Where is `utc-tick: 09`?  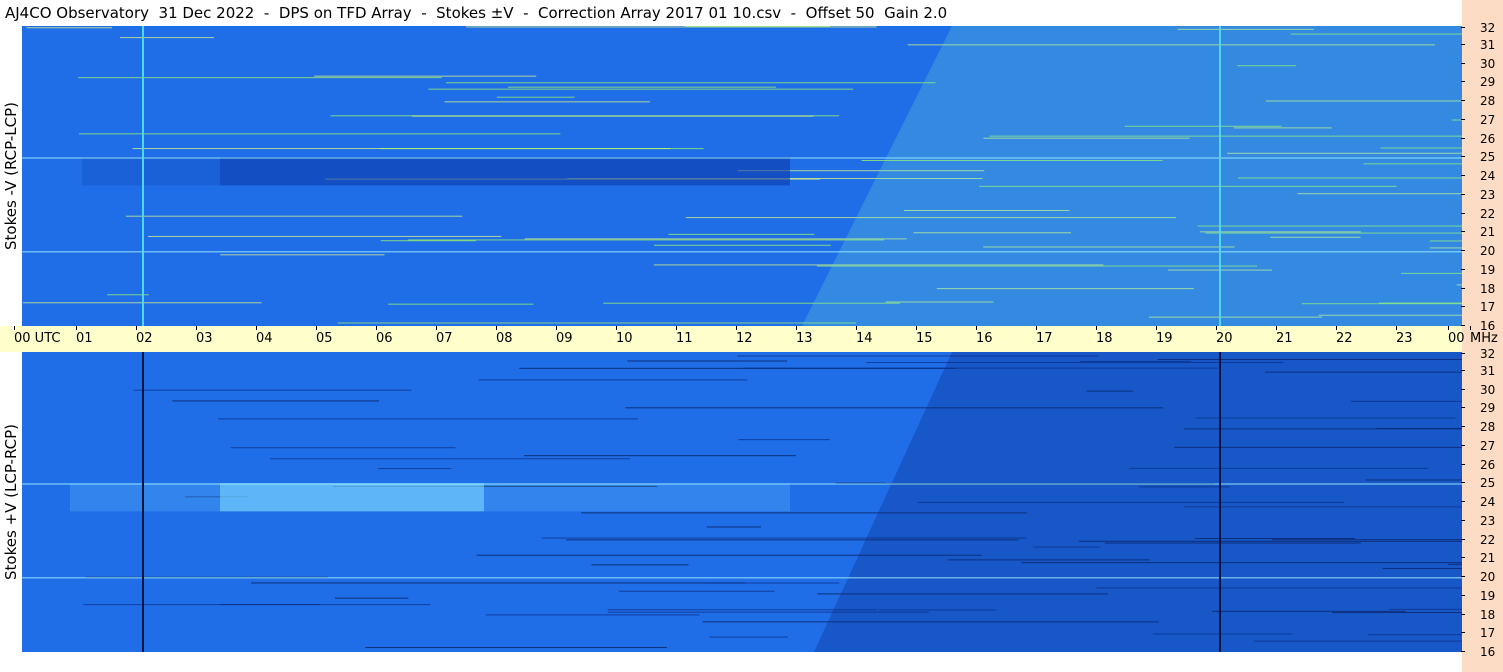 utc-tick: 09 is located at coordinates (564, 339).